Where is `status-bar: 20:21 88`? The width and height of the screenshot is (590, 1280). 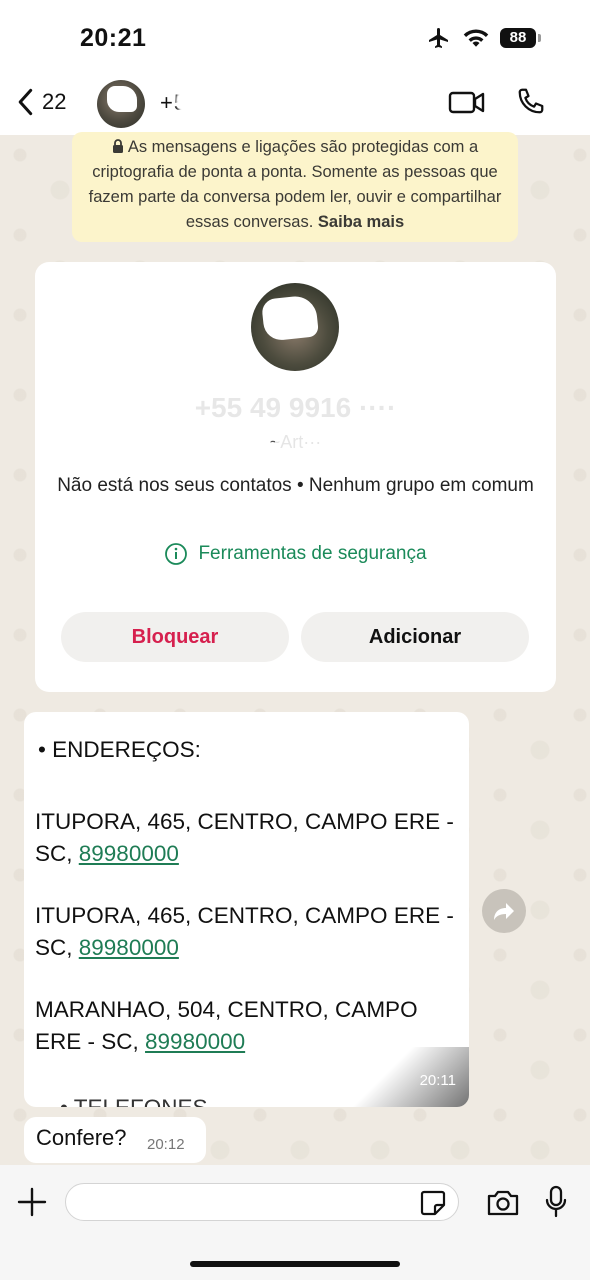
status-bar: 20:21 88 is located at coordinates (295, 40).